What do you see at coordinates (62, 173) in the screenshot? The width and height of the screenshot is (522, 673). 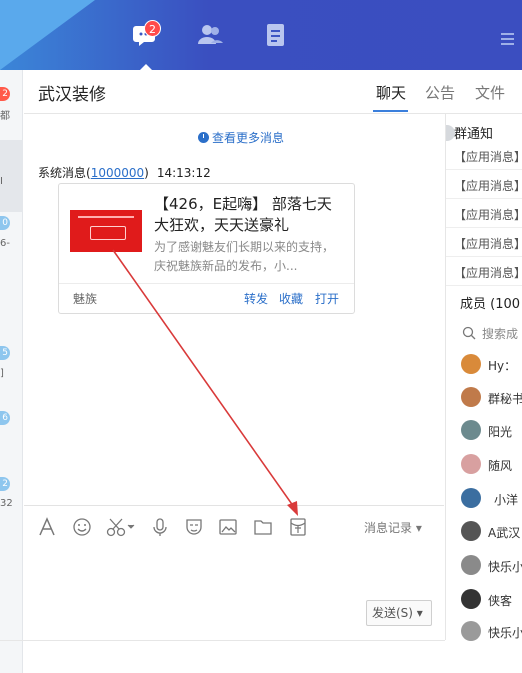 I see `sender-name: 系统消息` at bounding box center [62, 173].